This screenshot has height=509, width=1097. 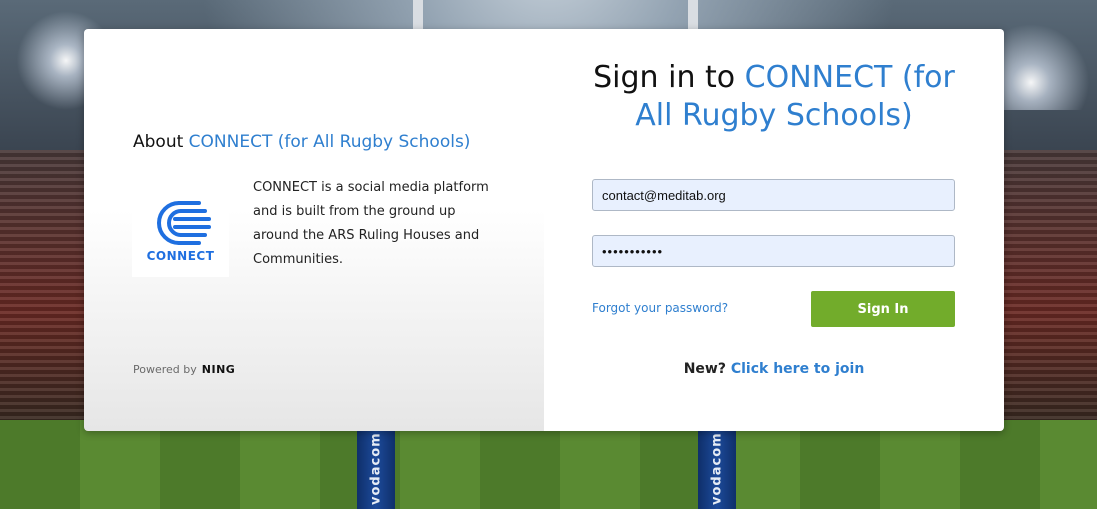 I want to click on join-link: Click here to join, so click(x=797, y=369).